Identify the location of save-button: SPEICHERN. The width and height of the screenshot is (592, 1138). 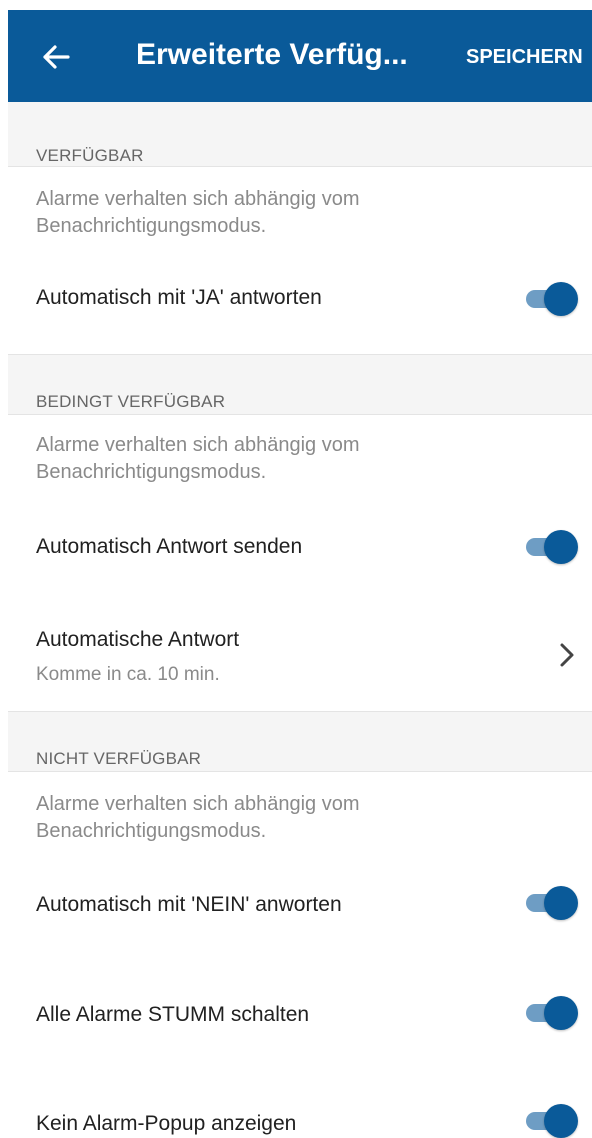
(524, 57).